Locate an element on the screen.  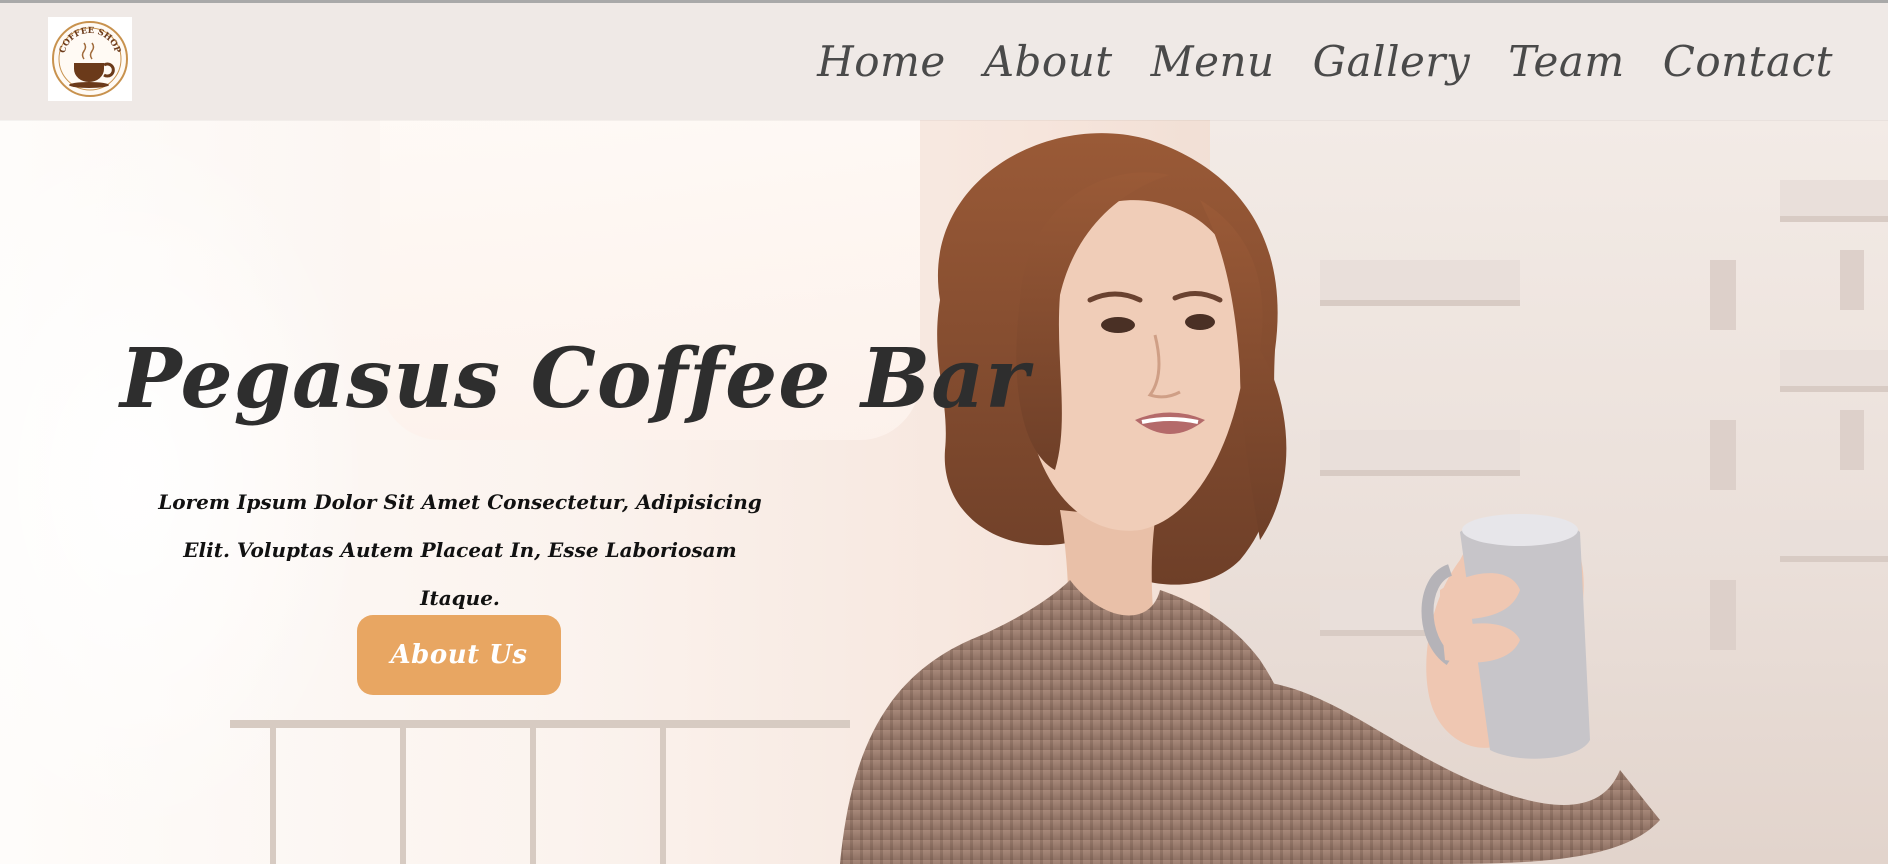
nav-menu: Menu is located at coordinates (1213, 62).